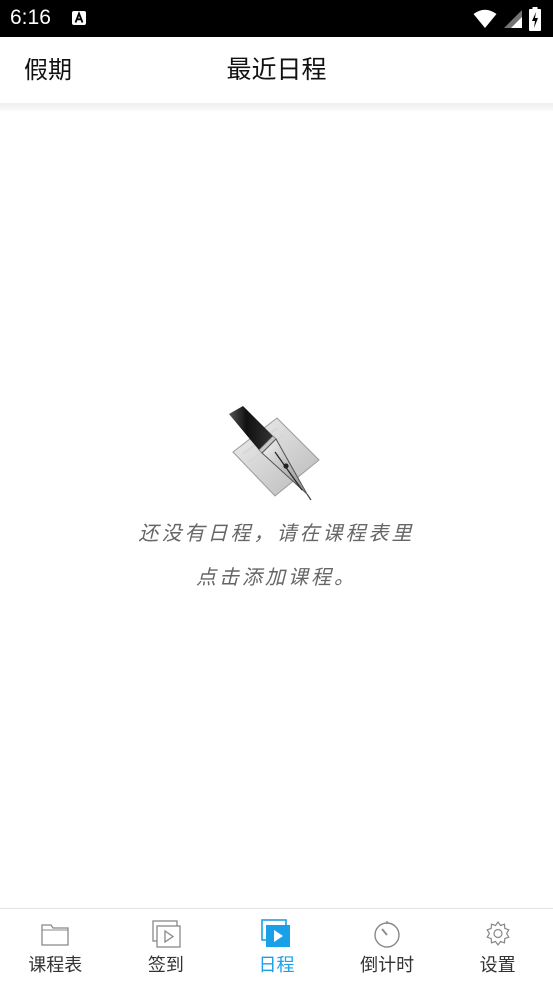  Describe the element at coordinates (276, 533) in the screenshot. I see `empty-message-line1: 还没有日程，请在课程表里` at that location.